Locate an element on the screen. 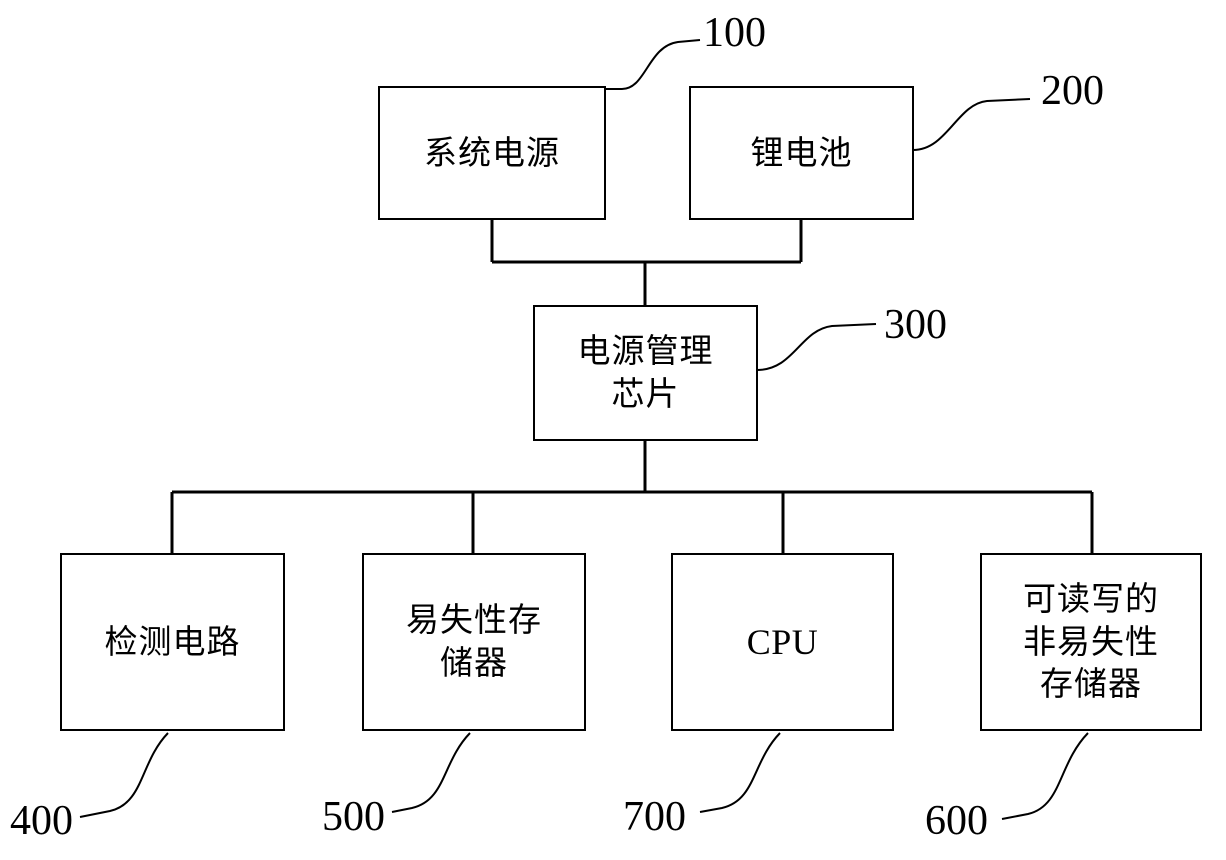 This screenshot has width=1226, height=860. block-volatile-memory: 易失性存 储器 is located at coordinates (474, 642).